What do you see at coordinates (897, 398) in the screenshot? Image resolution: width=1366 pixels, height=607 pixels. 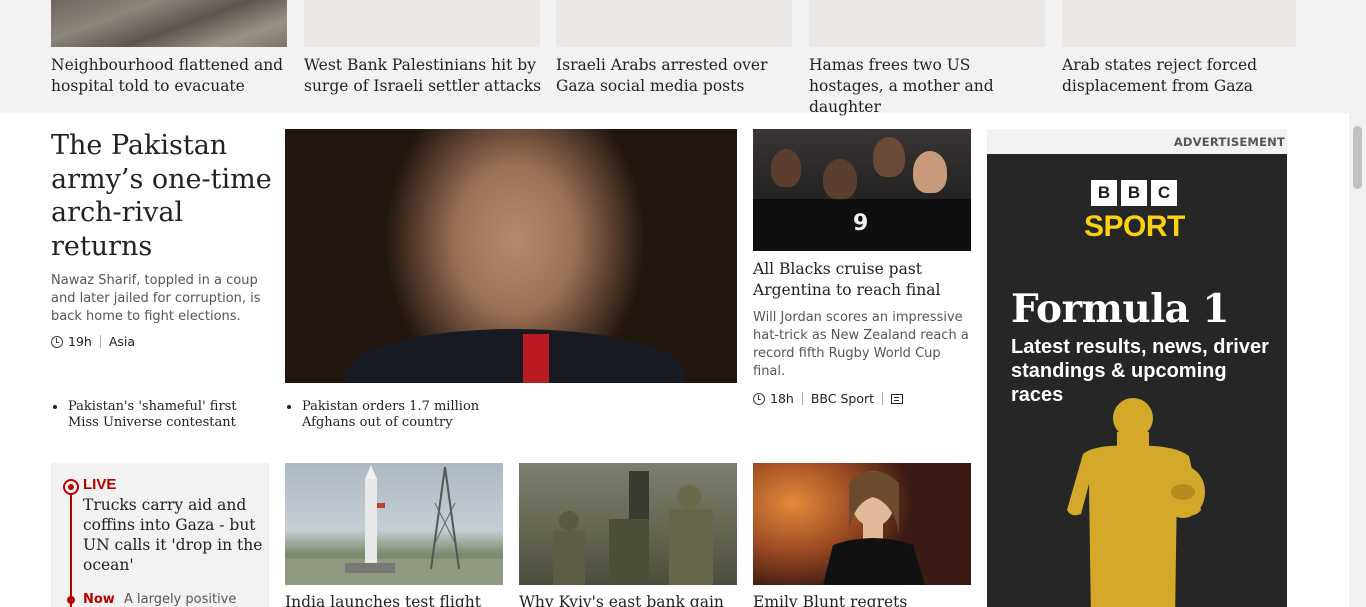 I see `comments-icon` at bounding box center [897, 398].